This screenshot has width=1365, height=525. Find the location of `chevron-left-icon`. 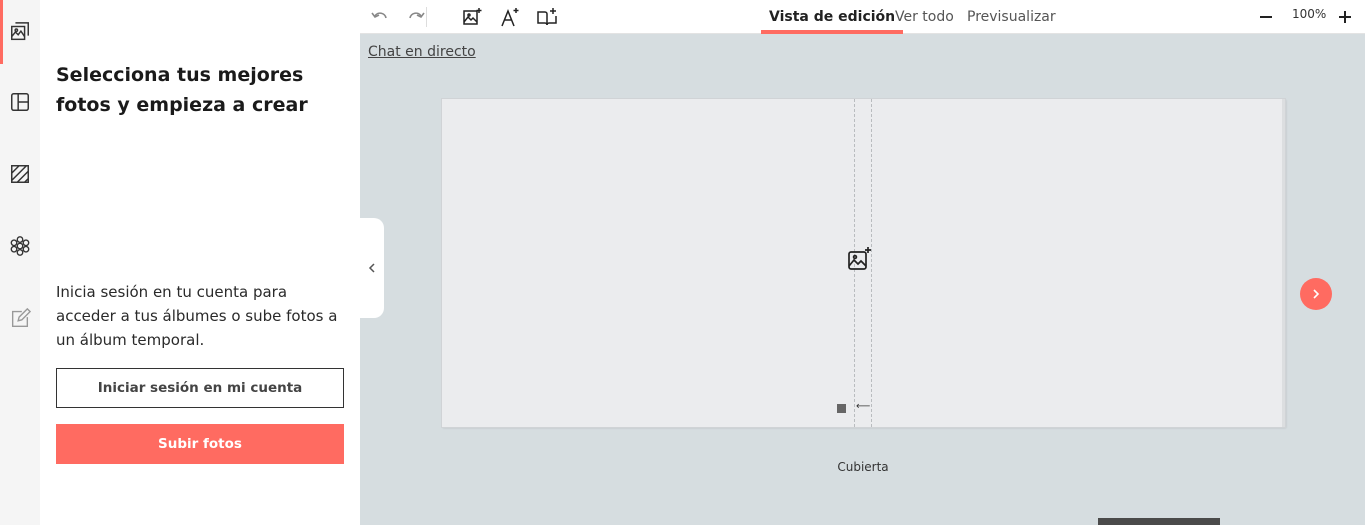

chevron-left-icon is located at coordinates (371, 268).